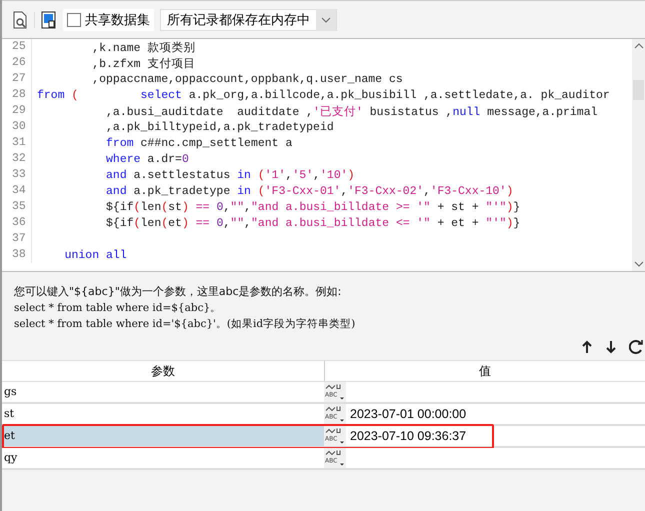 The width and height of the screenshot is (645, 511). What do you see at coordinates (309, 191) in the screenshot?
I see `code-line: and a.pk_tradetype in ('F3-Cxx-01','F3-Cxx-02','F3-Cxx-10')` at bounding box center [309, 191].